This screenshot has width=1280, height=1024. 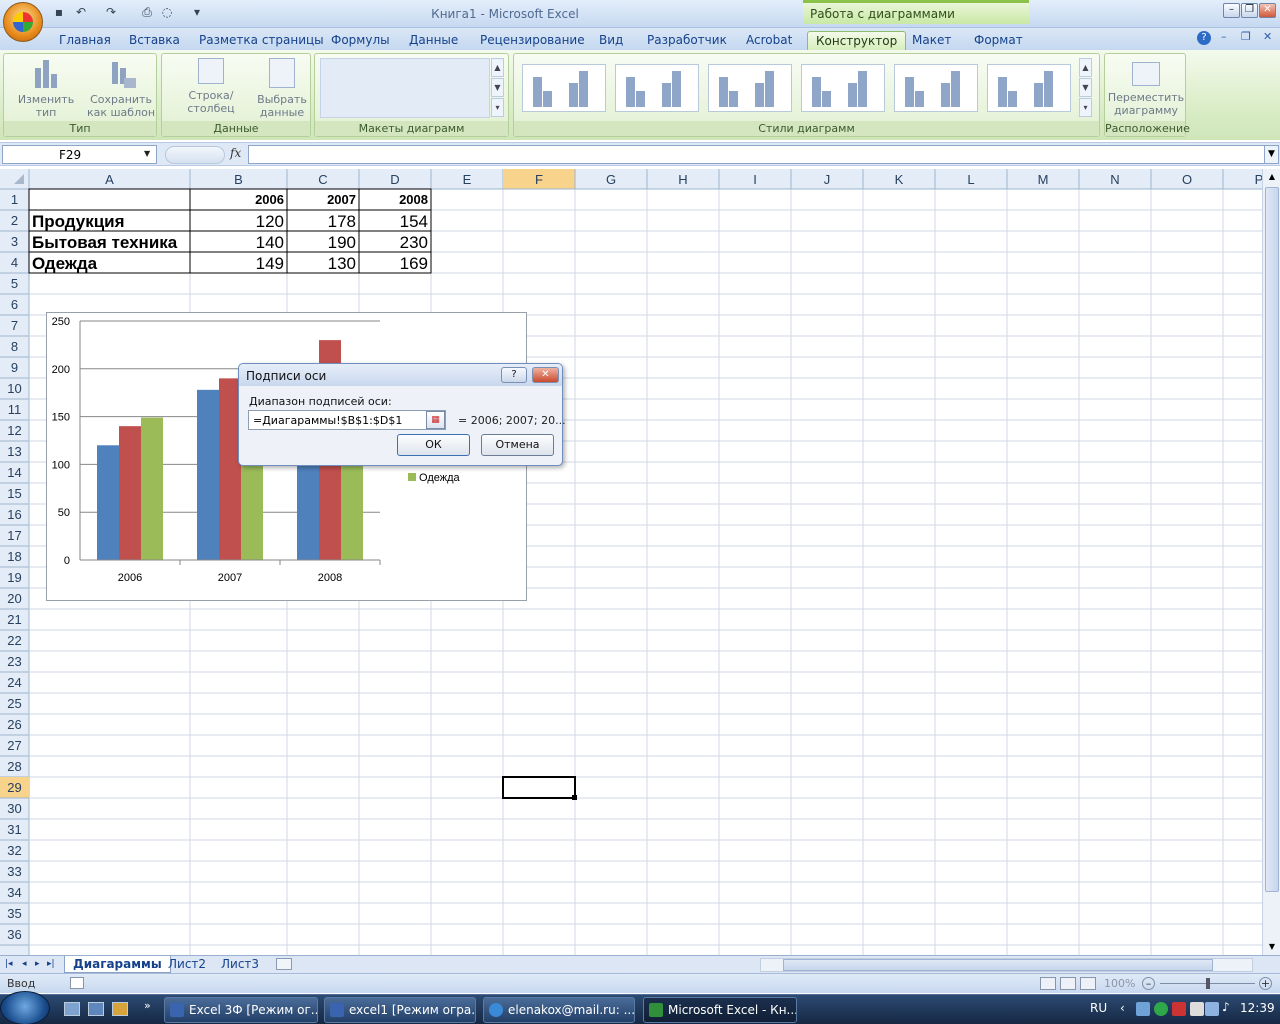 What do you see at coordinates (435, 420) in the screenshot?
I see `collapse-dialog-icon: ▦` at bounding box center [435, 420].